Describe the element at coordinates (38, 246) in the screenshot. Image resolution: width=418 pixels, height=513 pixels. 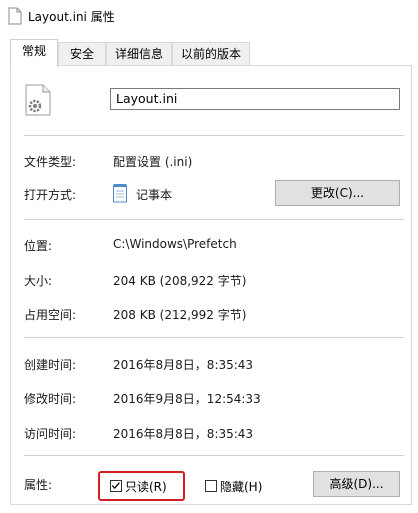
I see `location-label: 位置:` at that location.